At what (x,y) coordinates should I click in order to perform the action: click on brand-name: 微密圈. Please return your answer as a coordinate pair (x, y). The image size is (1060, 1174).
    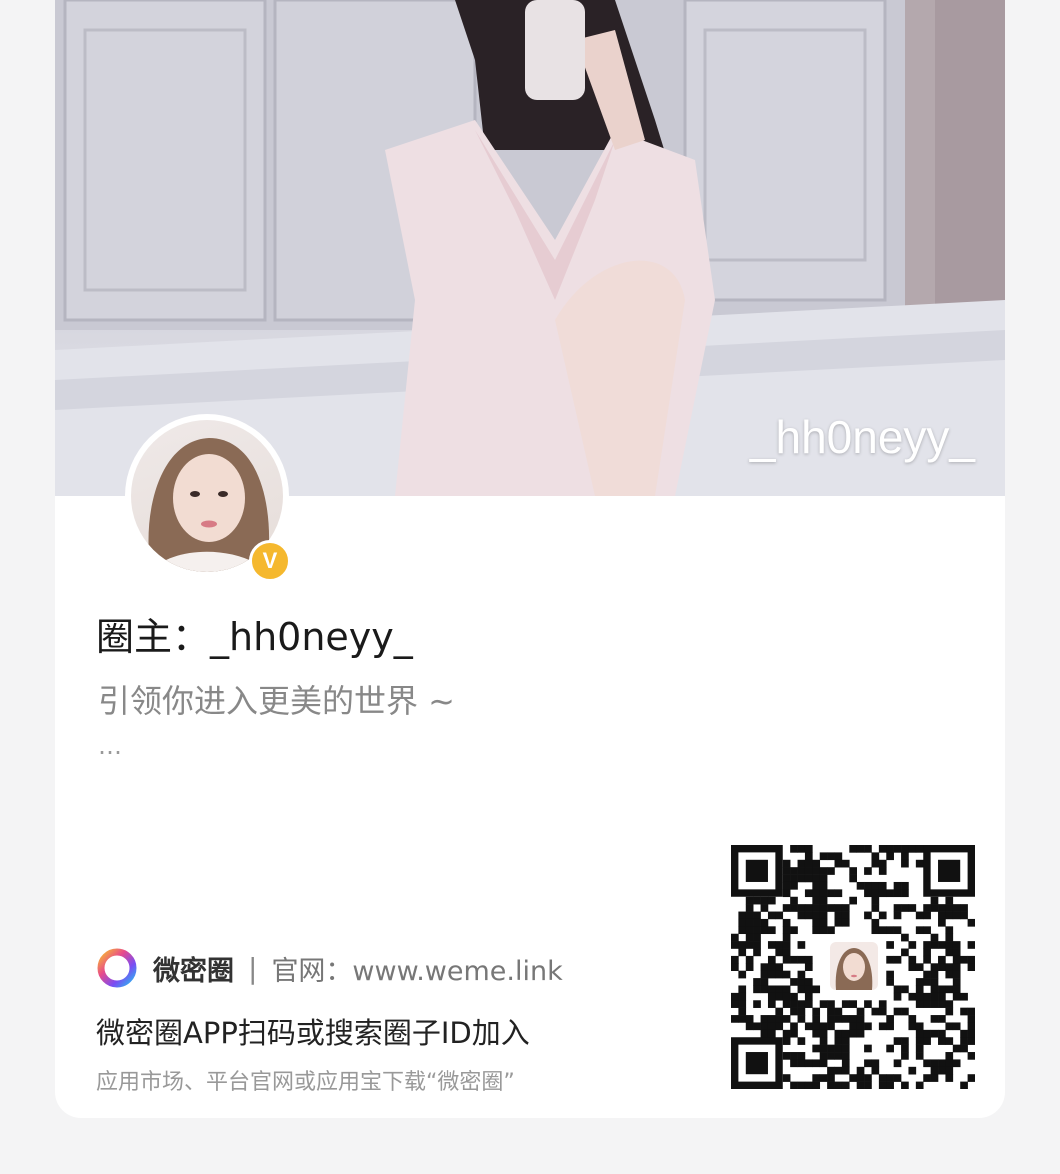
    Looking at the image, I should click on (193, 971).